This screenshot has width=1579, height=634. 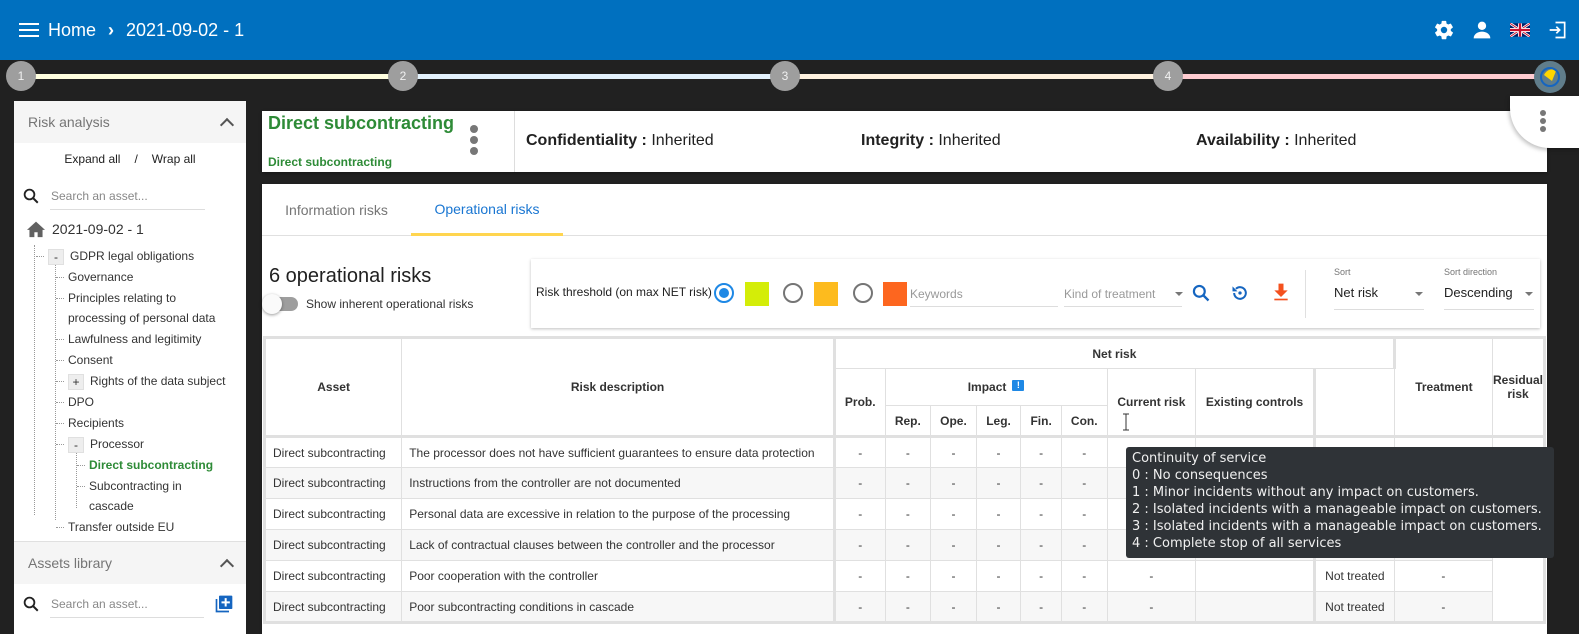 What do you see at coordinates (141, 318) in the screenshot?
I see `tree-node-principles-cont: processing of personal data` at bounding box center [141, 318].